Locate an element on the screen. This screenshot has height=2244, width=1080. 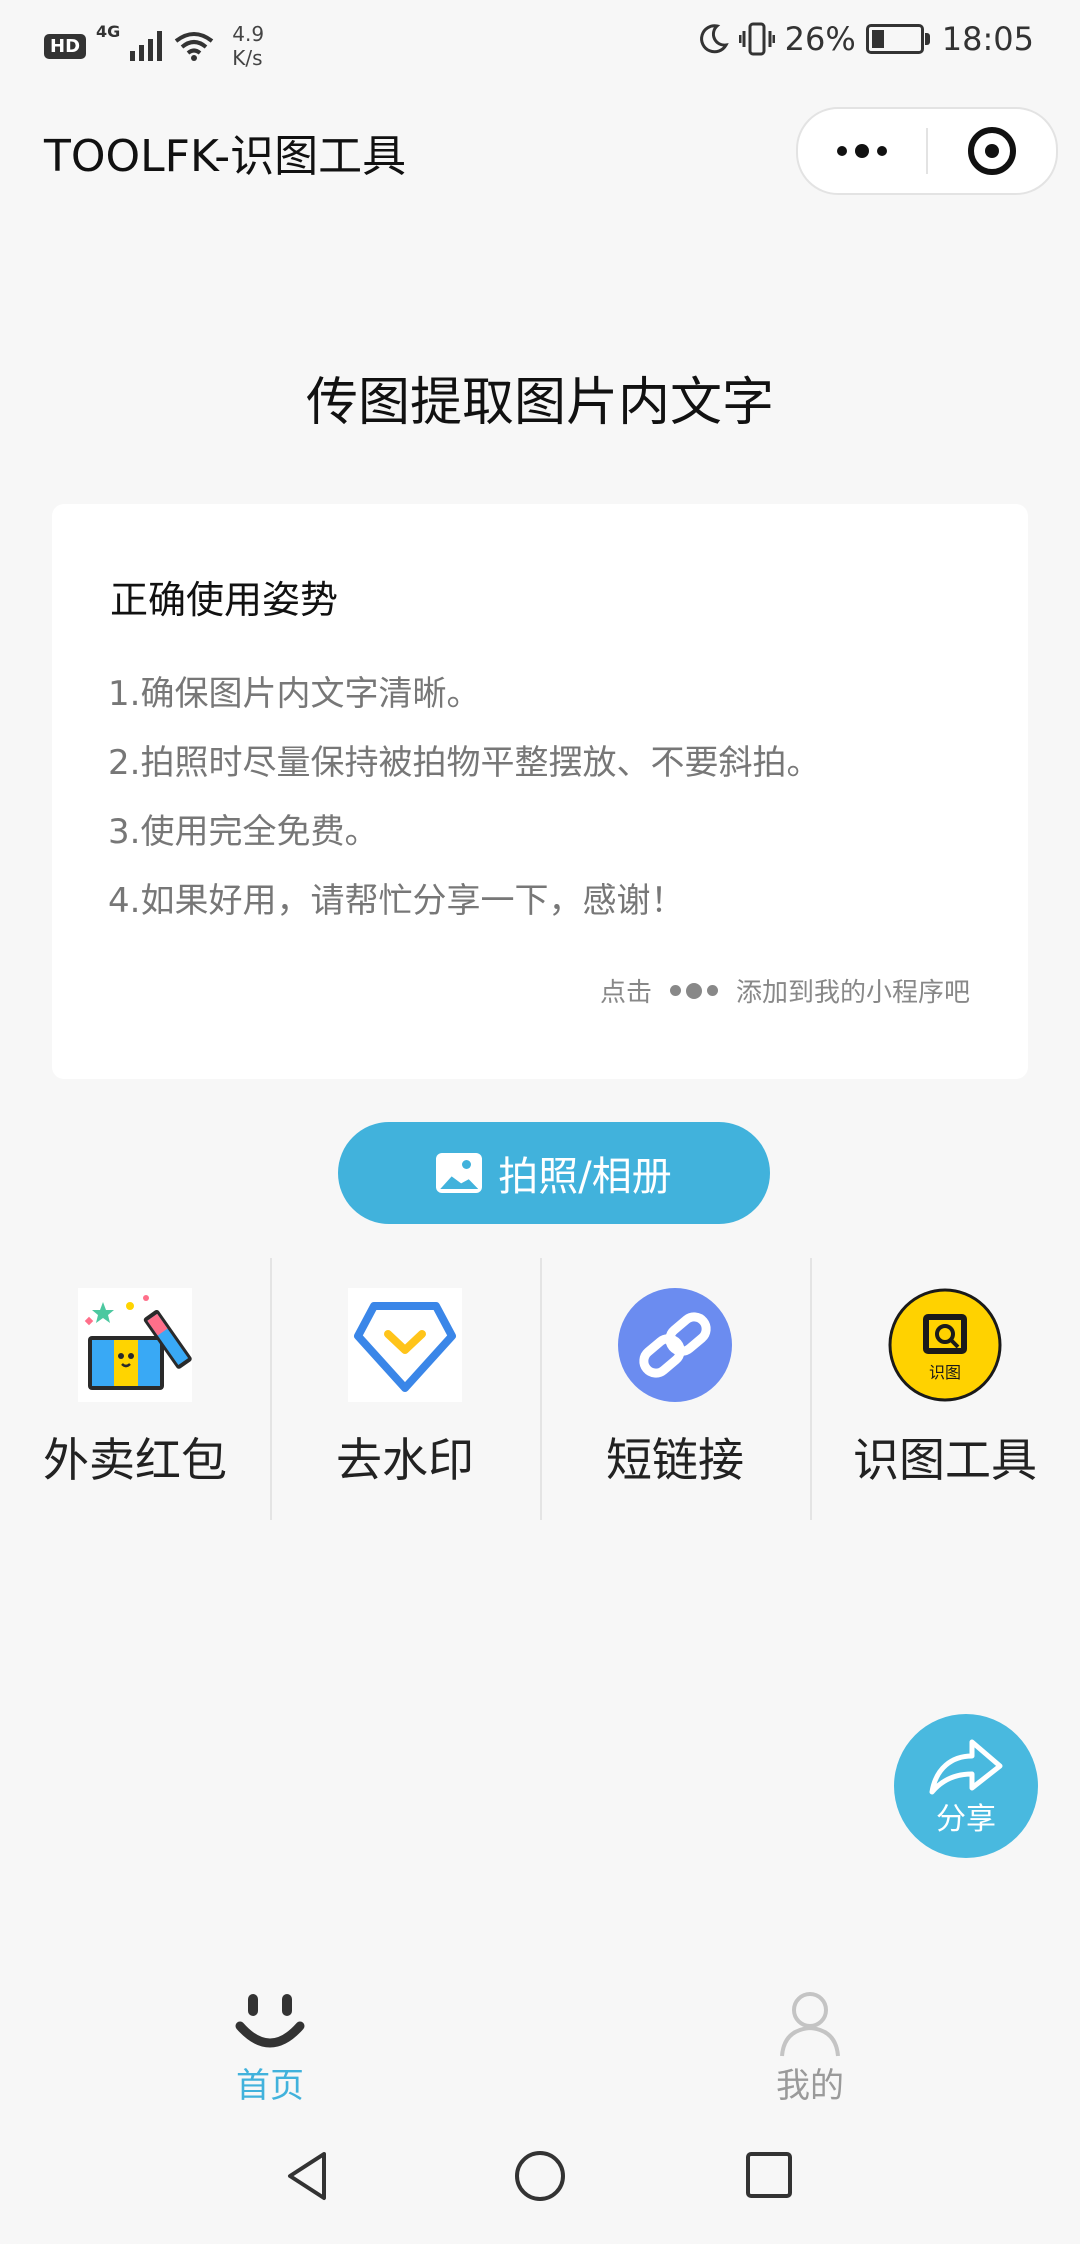
tip-item: 4.如果好用，请帮忙分享一下，感谢！ is located at coordinates (396, 901).